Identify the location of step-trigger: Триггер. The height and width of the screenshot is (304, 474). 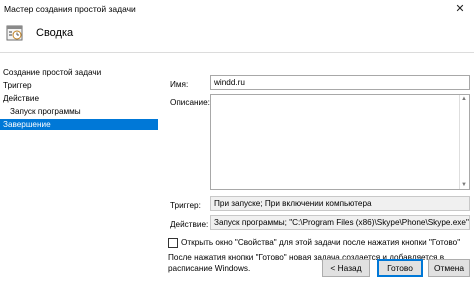
(79, 85).